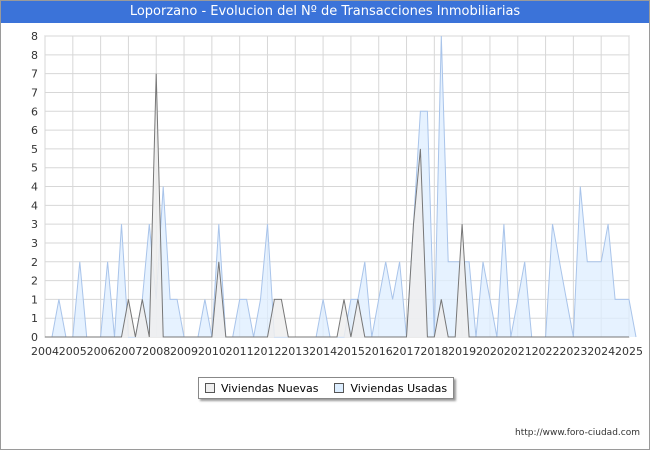  Describe the element at coordinates (490, 351) in the screenshot. I see `x-tick-label: 2020` at that location.